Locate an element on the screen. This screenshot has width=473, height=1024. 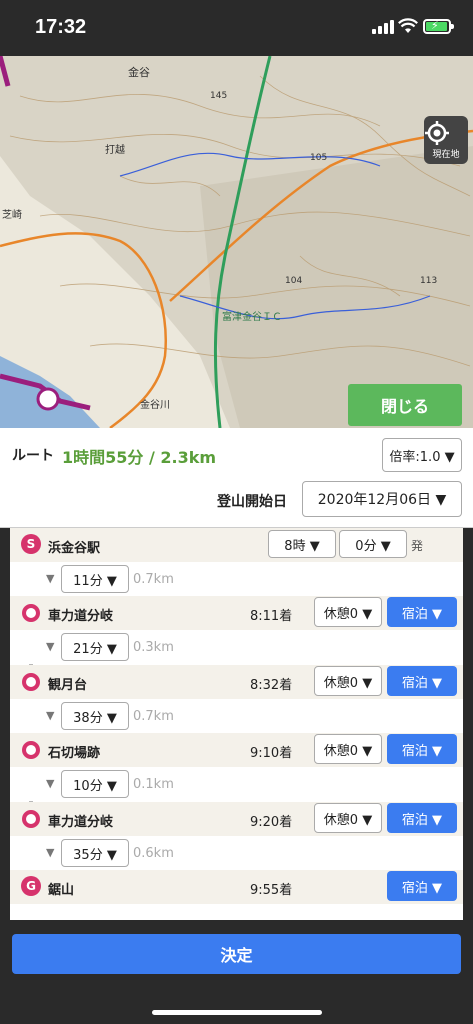
waypoint-name: 石切場跡 is located at coordinates (74, 753).